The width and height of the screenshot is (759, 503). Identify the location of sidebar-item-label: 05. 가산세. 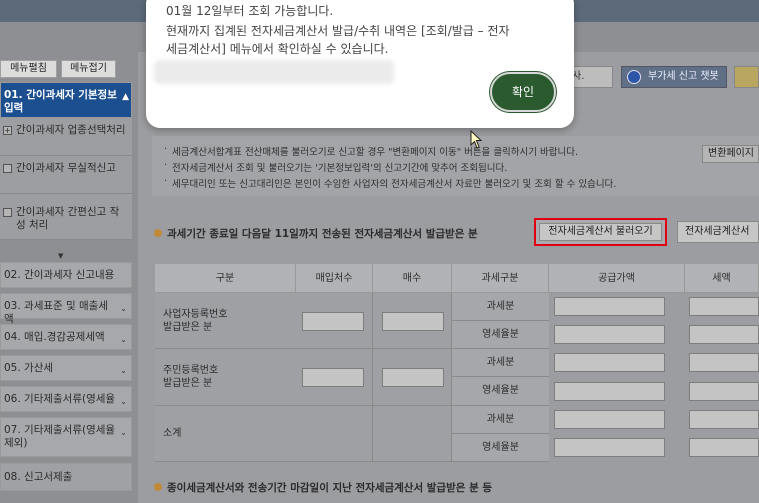
(29, 368).